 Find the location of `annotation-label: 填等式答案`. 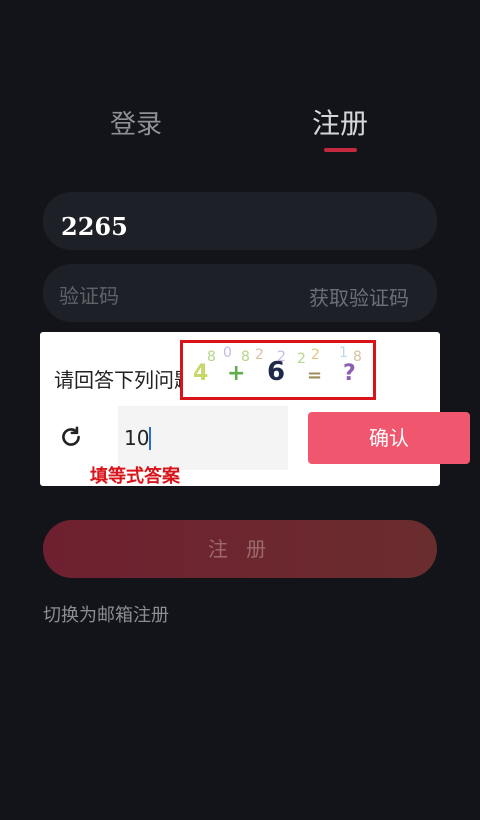

annotation-label: 填等式答案 is located at coordinates (135, 476).